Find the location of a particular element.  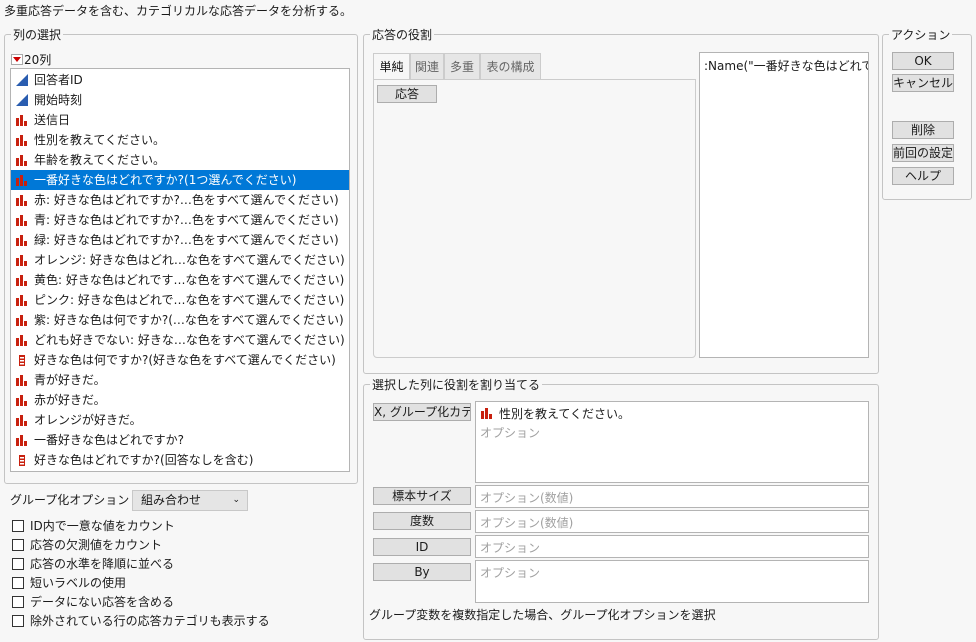

option-checkbox: 応答の水準を降順に並べる is located at coordinates (93, 563).